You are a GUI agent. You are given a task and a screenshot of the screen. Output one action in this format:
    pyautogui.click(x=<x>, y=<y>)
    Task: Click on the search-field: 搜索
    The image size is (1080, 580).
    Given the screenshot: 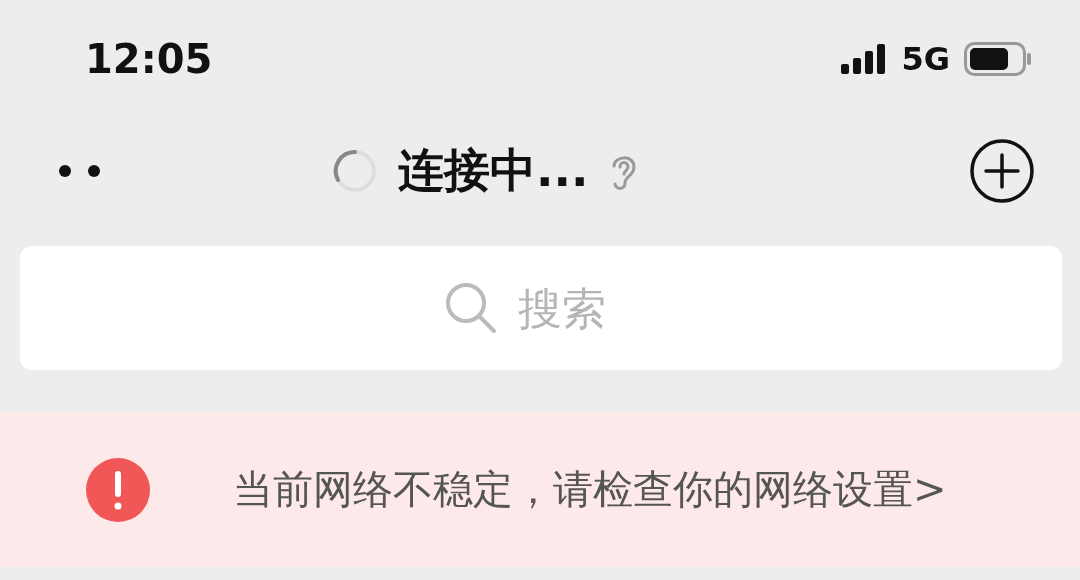 What is the action you would take?
    pyautogui.click(x=578, y=308)
    